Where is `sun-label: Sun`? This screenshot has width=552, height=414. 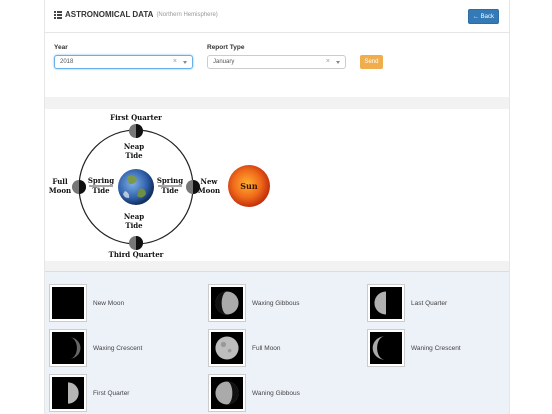 sun-label: Sun is located at coordinates (249, 186).